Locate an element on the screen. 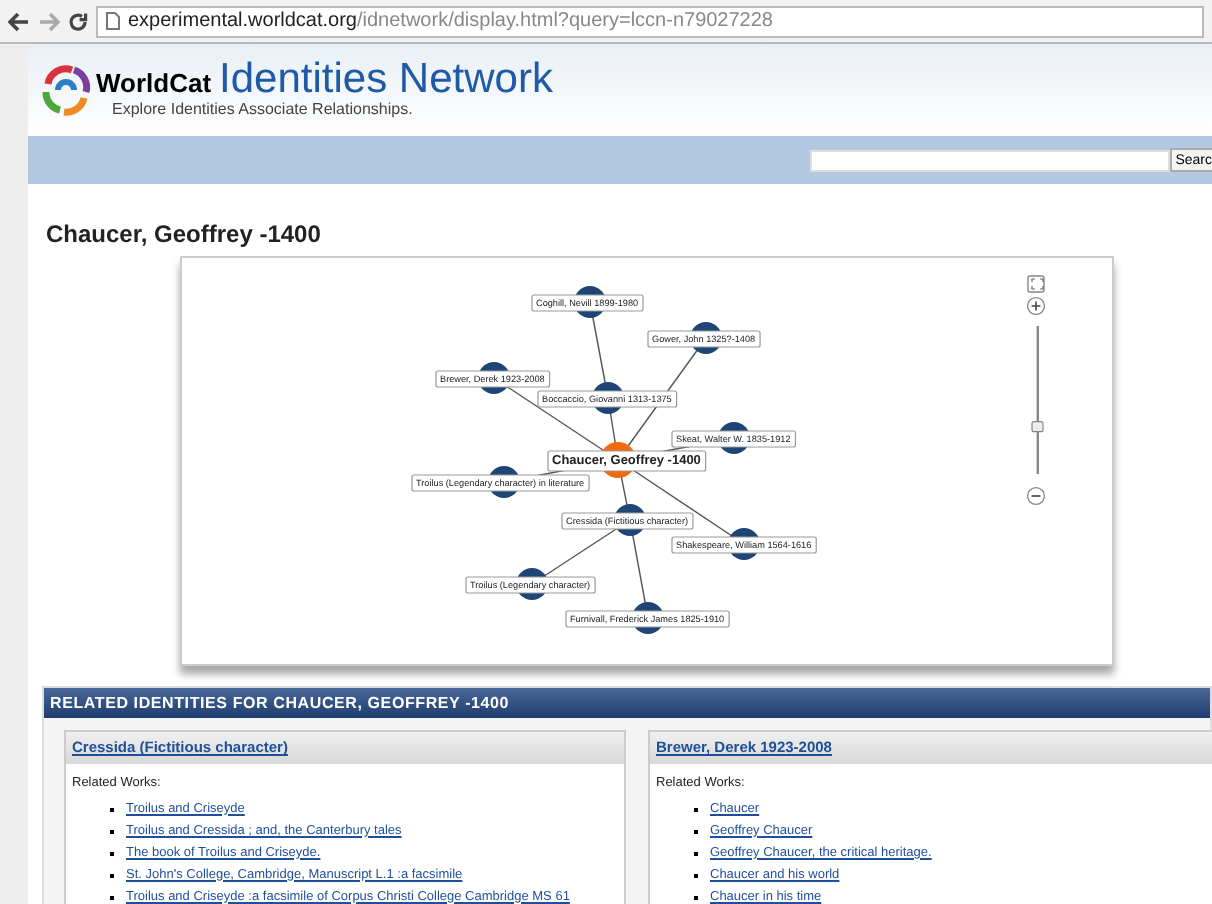 Image resolution: width=1212 pixels, height=904 pixels. section-header: RELATED IDENTITIES FOR CHAUCER, GEOFFREY -1400 is located at coordinates (627, 703).